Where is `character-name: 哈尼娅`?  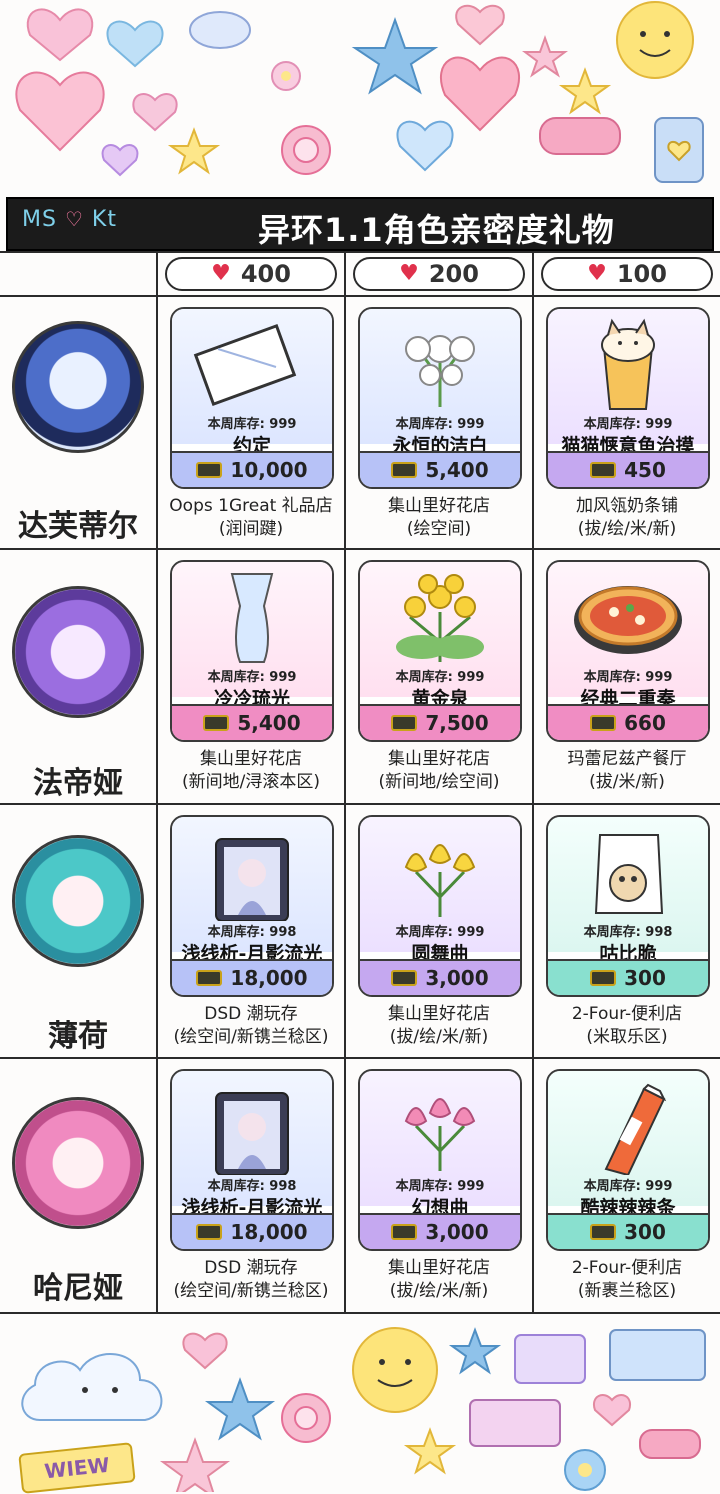 character-name: 哈尼娅 is located at coordinates (78, 1288).